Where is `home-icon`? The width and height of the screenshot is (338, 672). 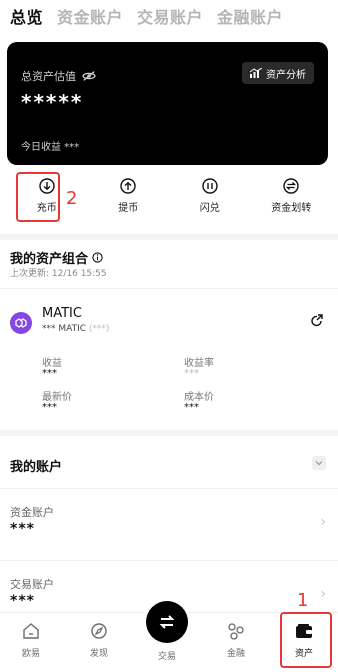 home-icon is located at coordinates (31, 631).